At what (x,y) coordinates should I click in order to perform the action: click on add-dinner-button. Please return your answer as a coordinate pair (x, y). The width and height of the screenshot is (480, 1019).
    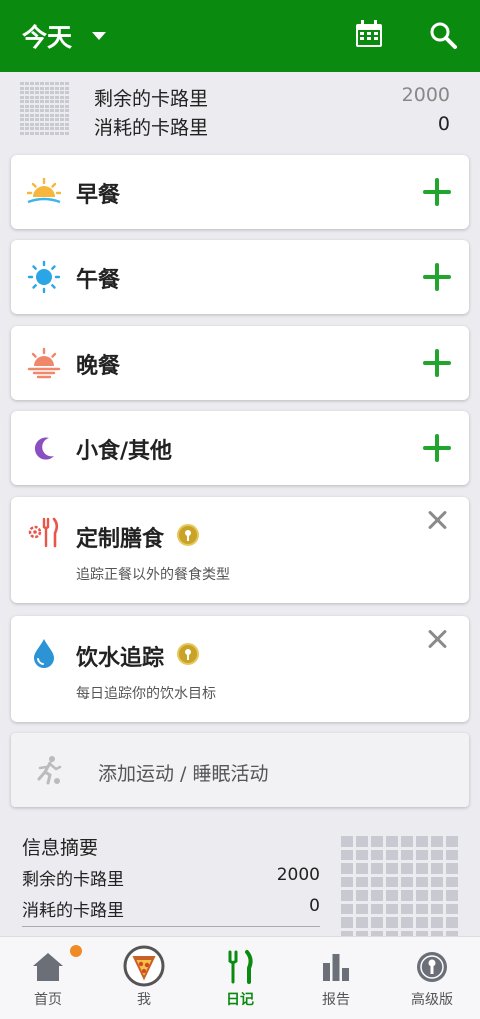
    Looking at the image, I should click on (437, 363).